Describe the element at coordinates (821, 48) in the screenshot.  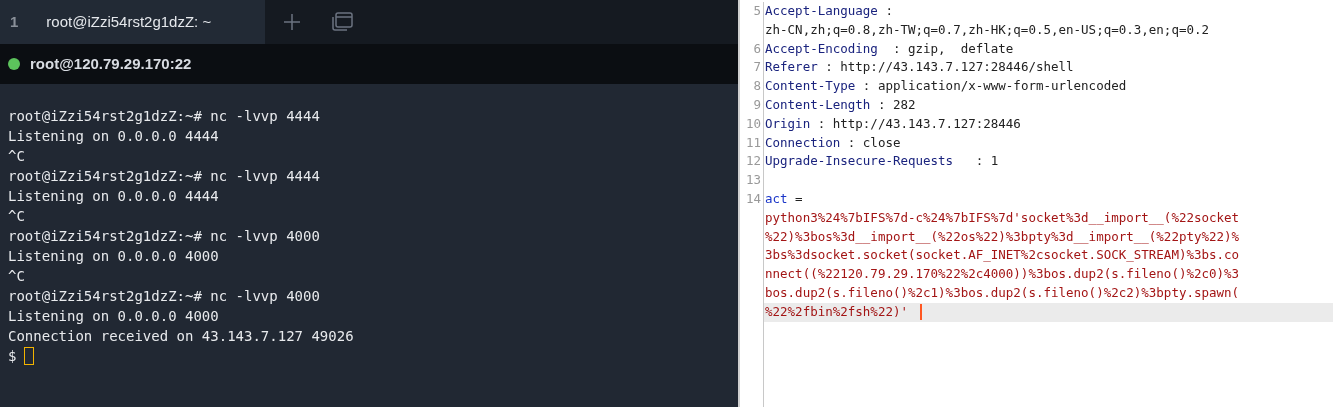
I see `header-name: Accept-Encoding` at that location.